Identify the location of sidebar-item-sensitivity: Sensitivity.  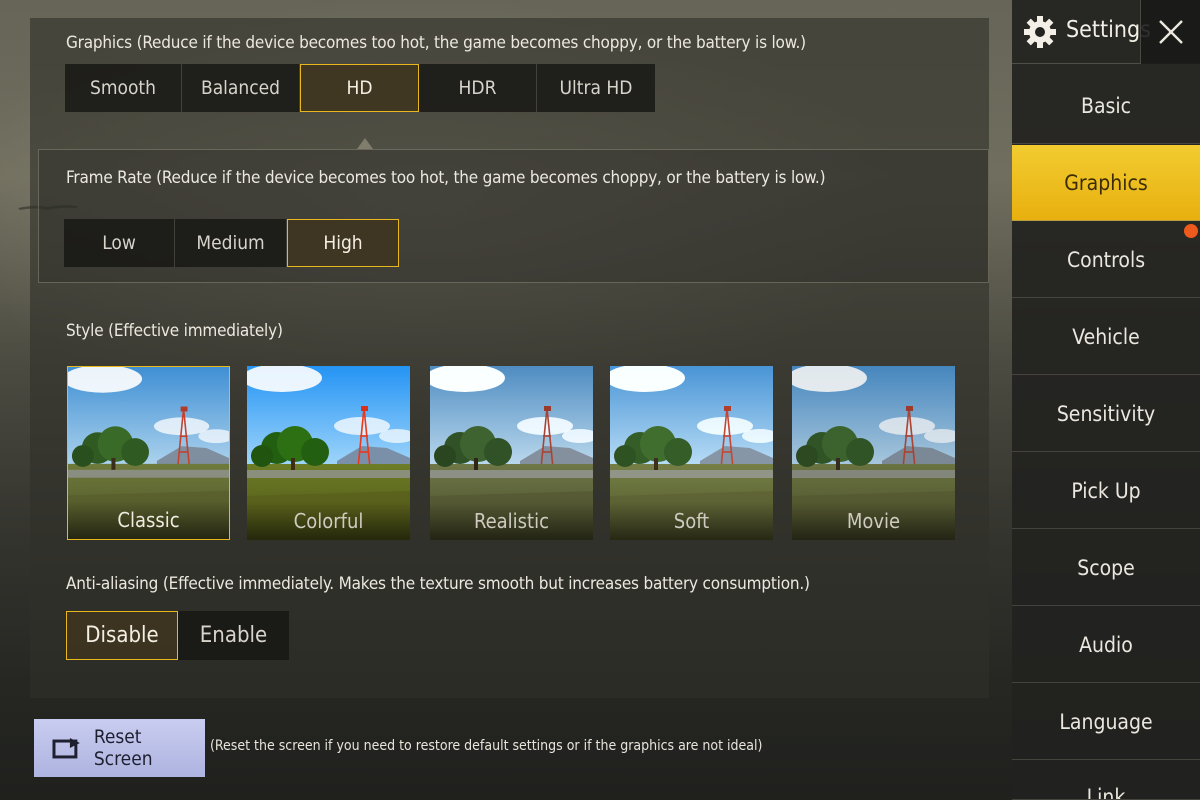
(1106, 414).